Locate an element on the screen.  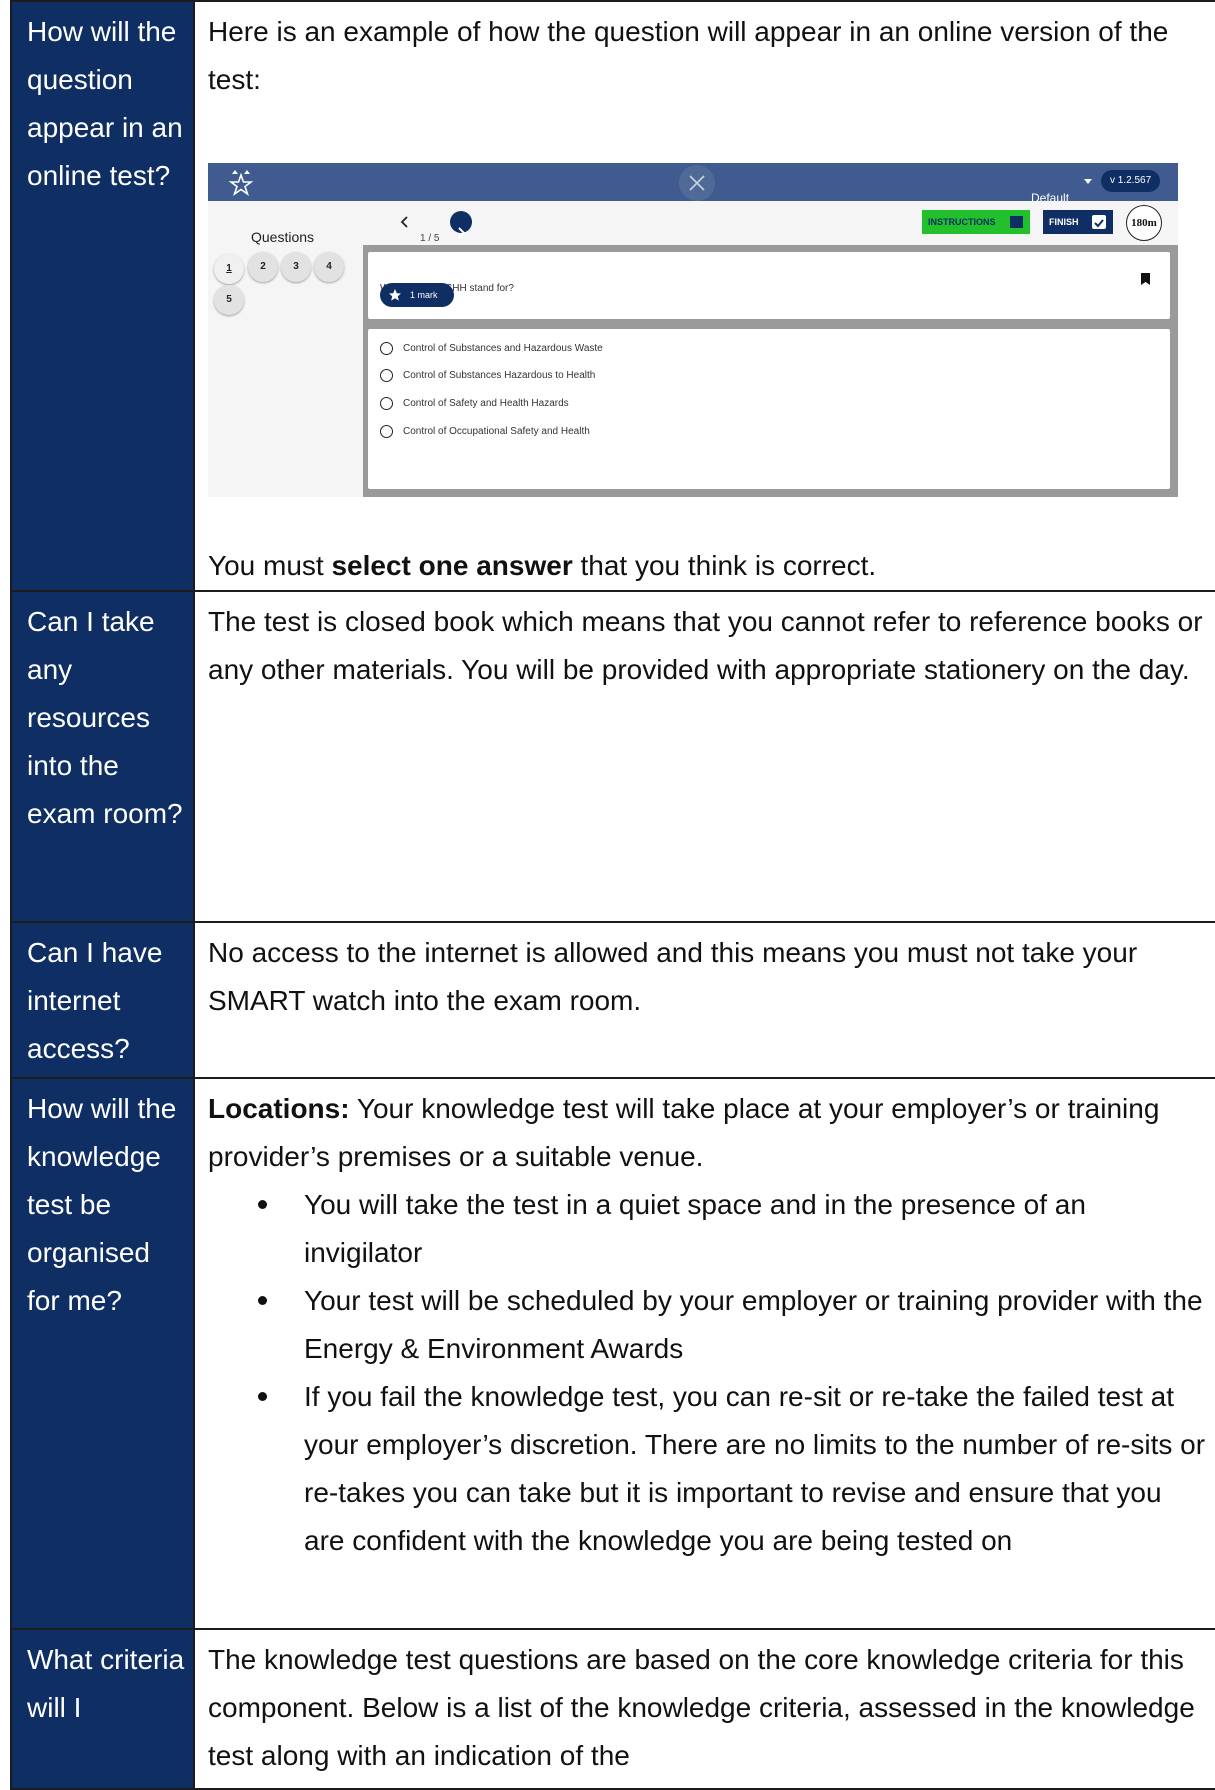
version-badge: v 1.2.567 is located at coordinates (1131, 181).